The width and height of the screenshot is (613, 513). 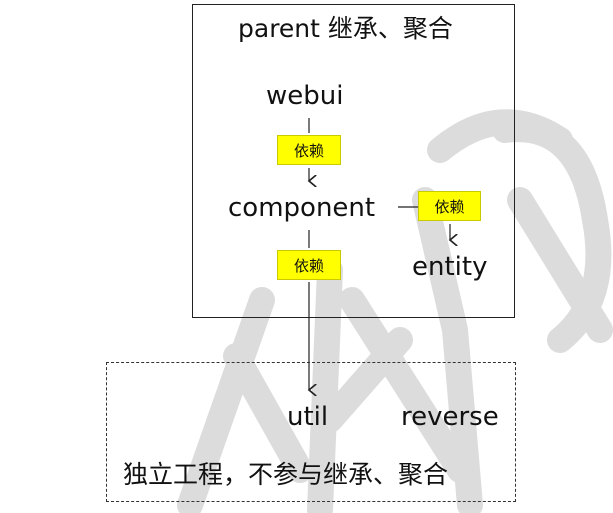 What do you see at coordinates (450, 267) in the screenshot?
I see `module-entity: entity` at bounding box center [450, 267].